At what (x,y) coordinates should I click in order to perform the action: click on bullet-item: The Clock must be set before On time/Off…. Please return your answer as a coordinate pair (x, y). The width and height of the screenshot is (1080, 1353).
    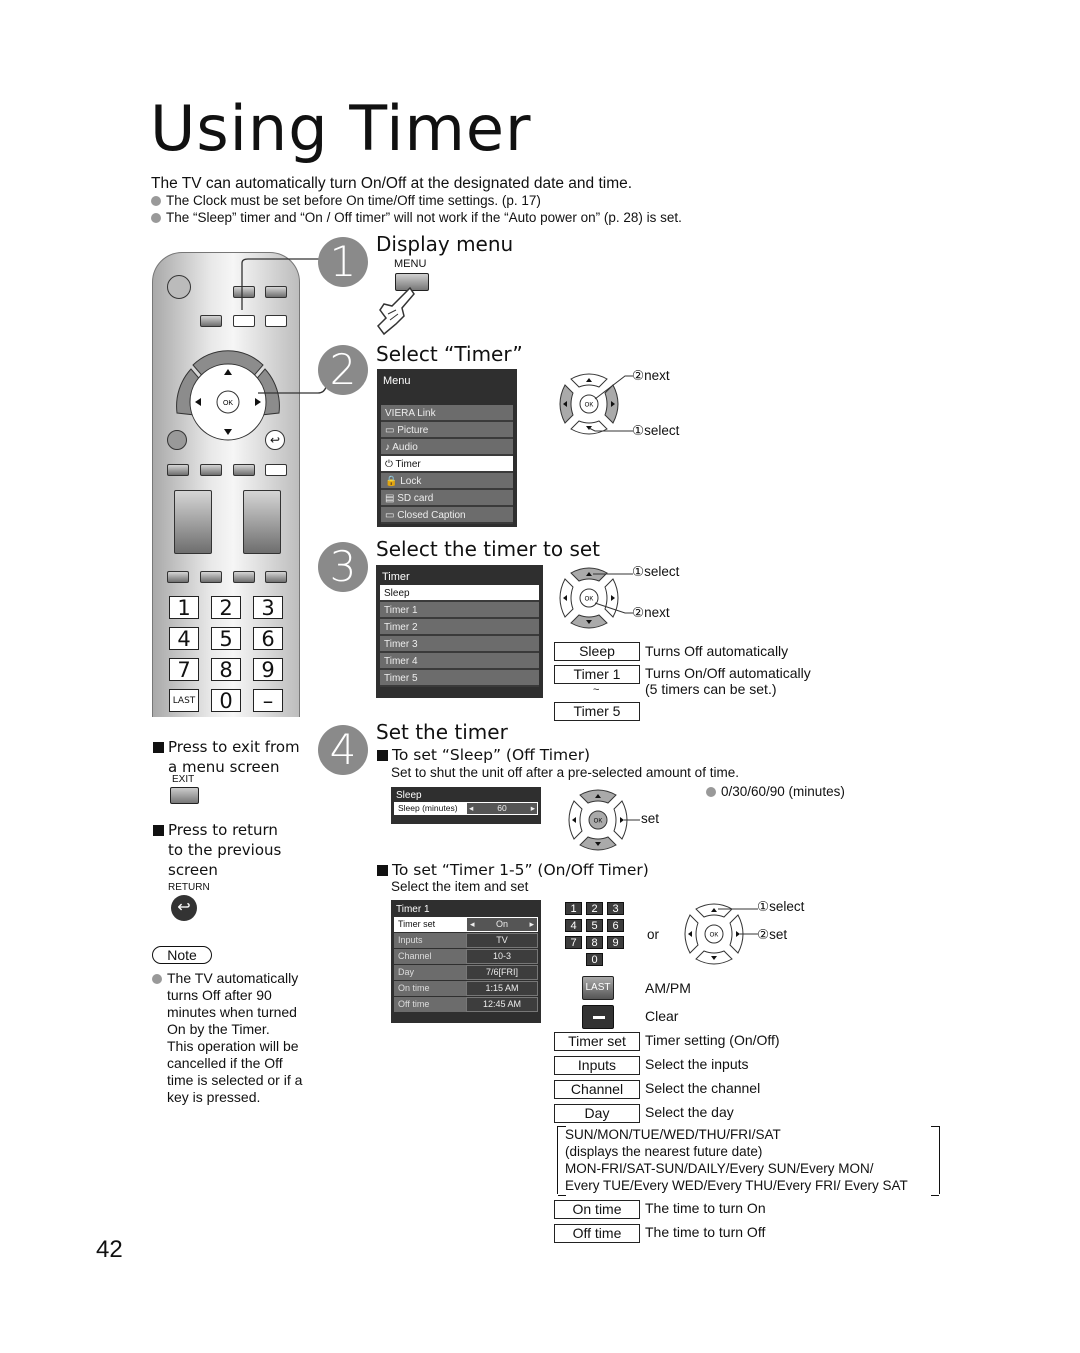
    Looking at the image, I should click on (346, 200).